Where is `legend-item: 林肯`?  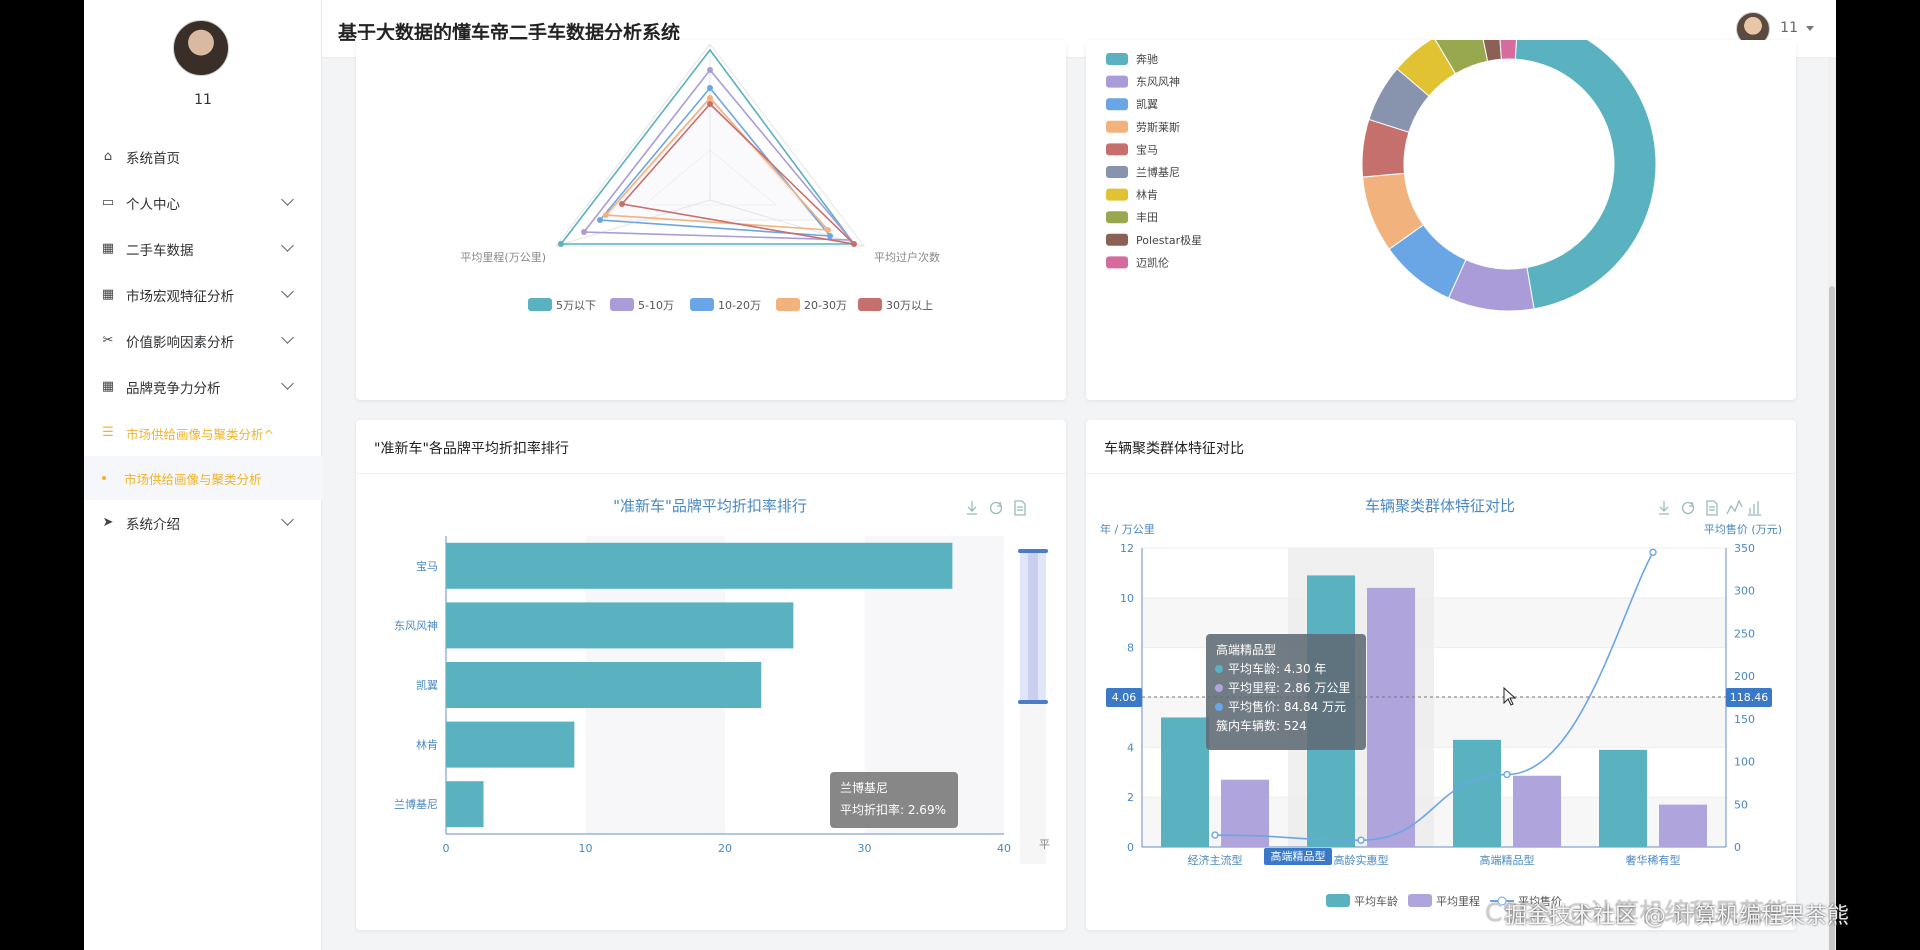 legend-item: 林肯 is located at coordinates (1147, 195).